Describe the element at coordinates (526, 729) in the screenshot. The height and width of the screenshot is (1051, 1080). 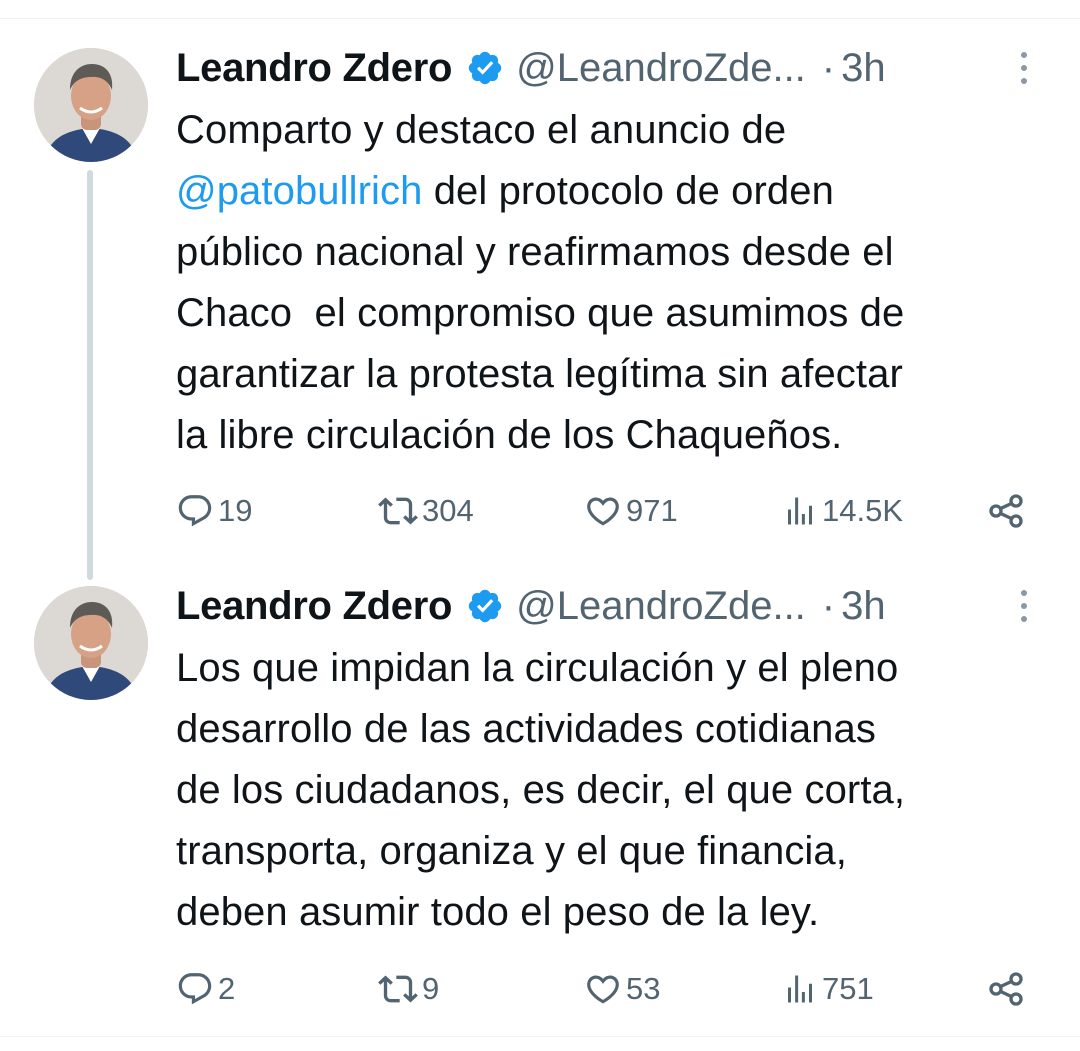
I see `tweet-text-line: desarrollo de las actividades cotidianas` at that location.